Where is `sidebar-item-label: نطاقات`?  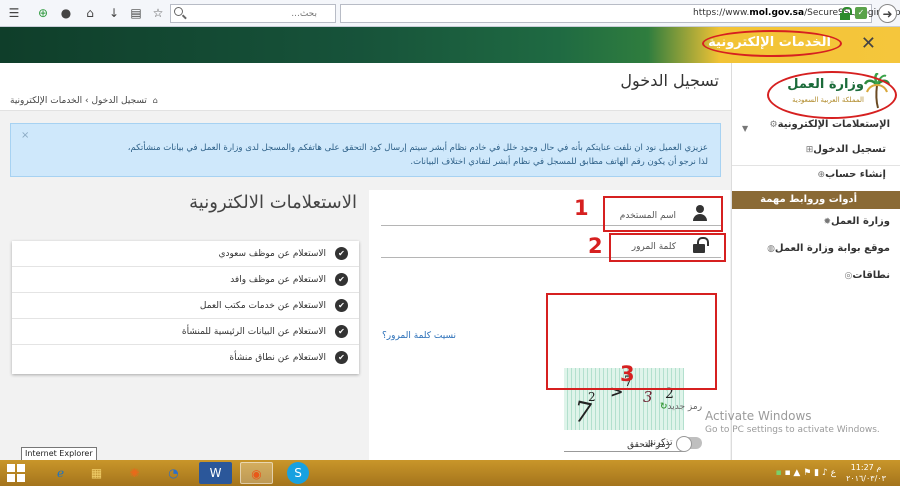
sidebar-item-label: نطاقات is located at coordinates (871, 275).